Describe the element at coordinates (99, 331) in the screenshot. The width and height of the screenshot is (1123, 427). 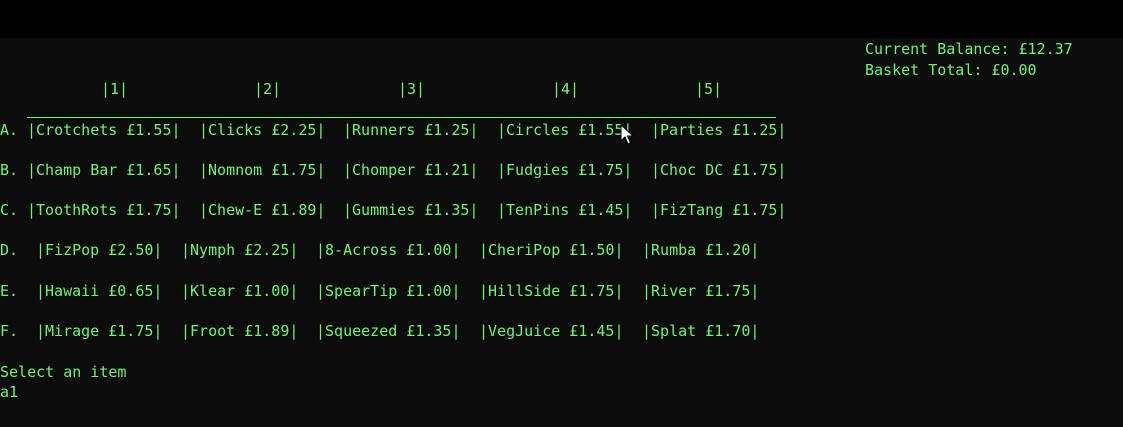
I see `item-f1: |Mirage £1.75|` at that location.